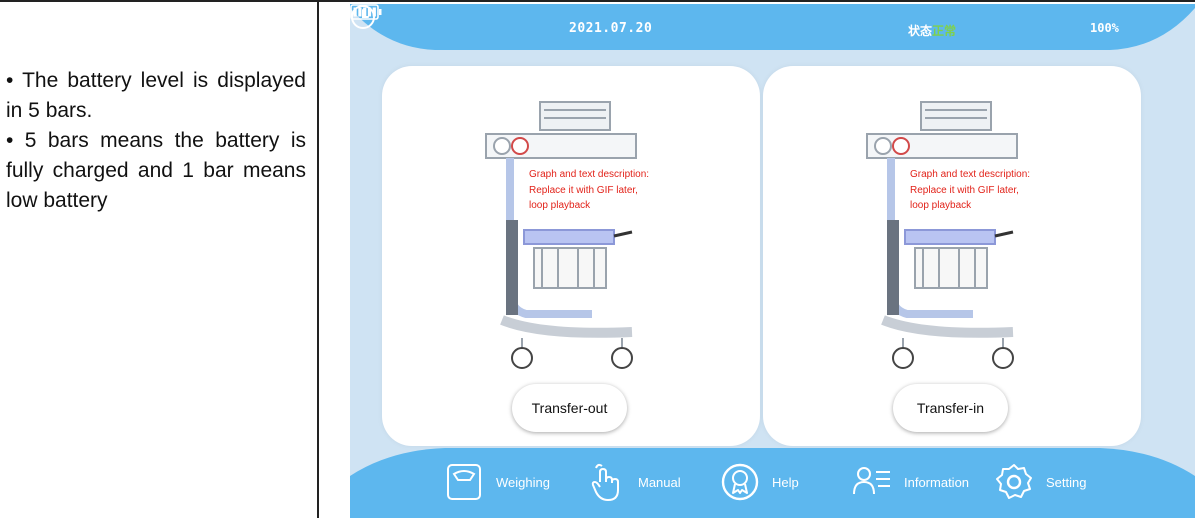 The image size is (1195, 518). What do you see at coordinates (871, 481) in the screenshot?
I see `user-list-icon` at bounding box center [871, 481].